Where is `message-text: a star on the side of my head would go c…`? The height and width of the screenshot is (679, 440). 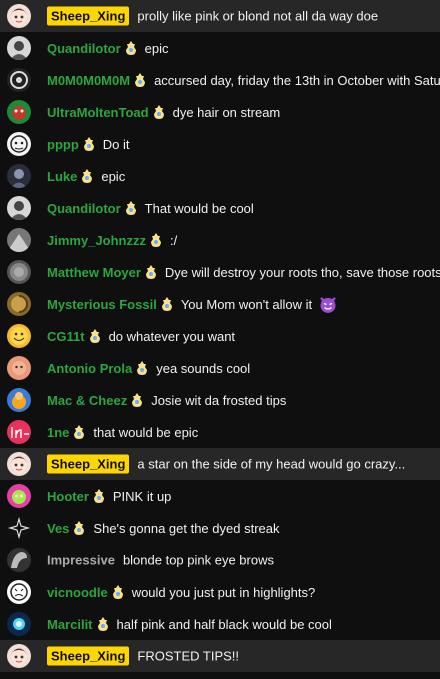
message-text: a star on the side of my head would go c… is located at coordinates (271, 464).